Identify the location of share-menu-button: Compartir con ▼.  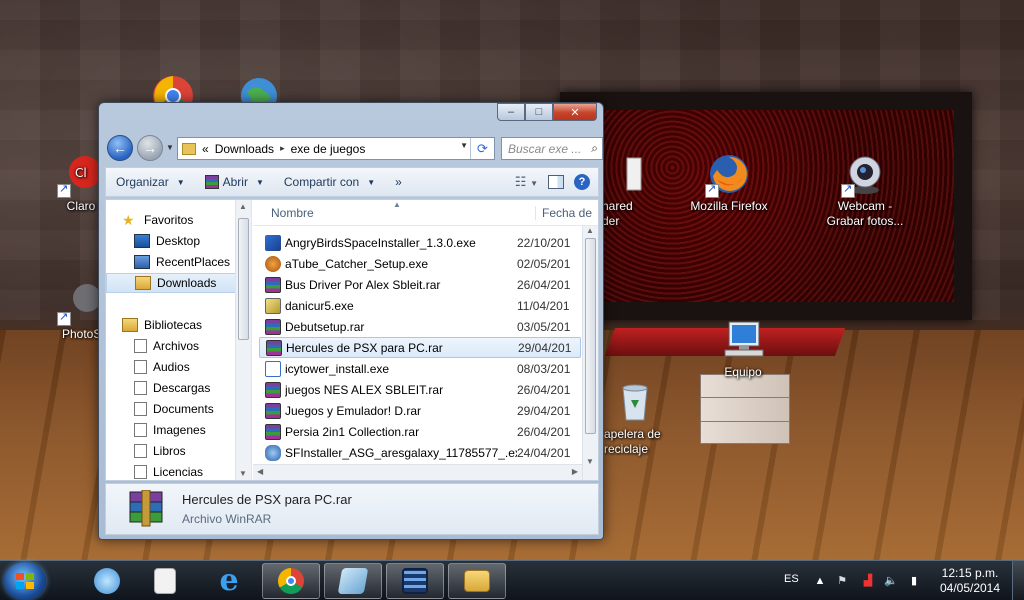
(329, 182).